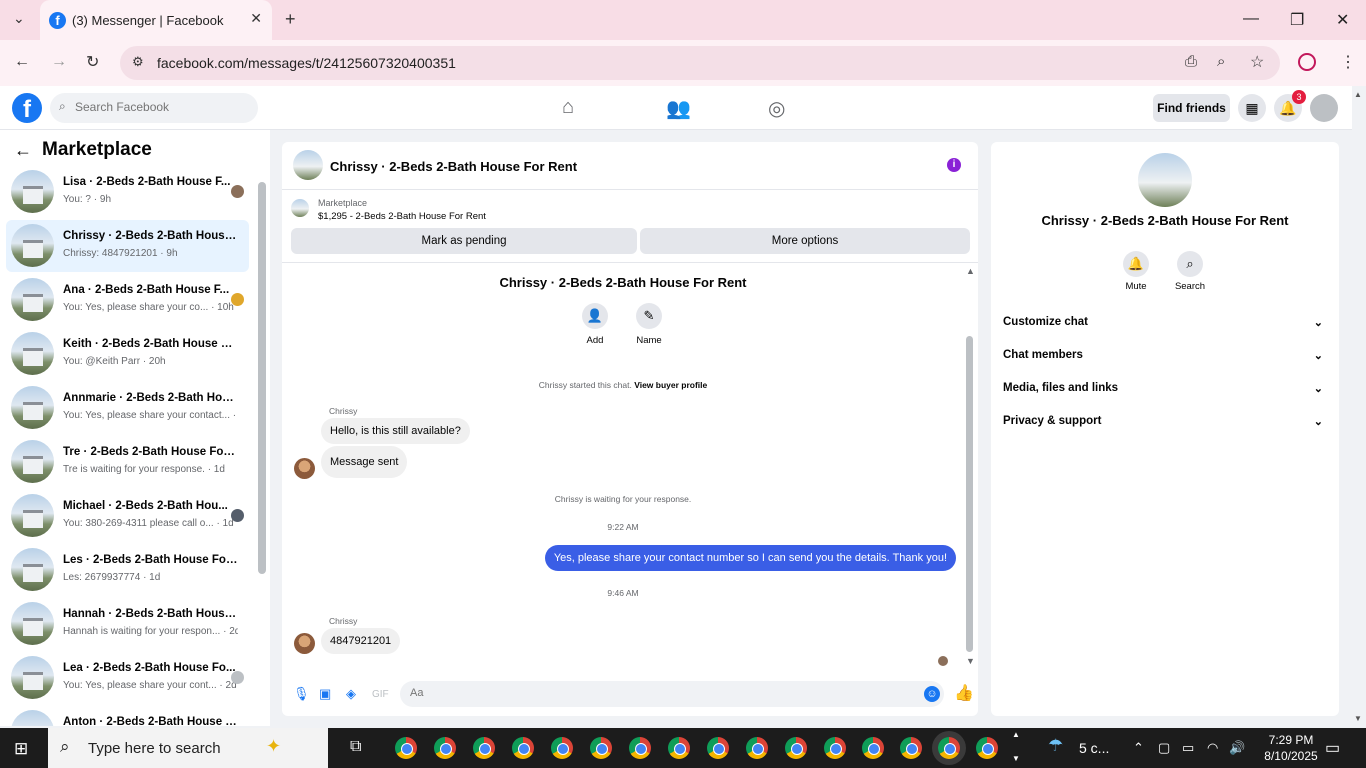 The image size is (1366, 768). I want to click on incoming-message: Hello, is this still available?, so click(395, 431).